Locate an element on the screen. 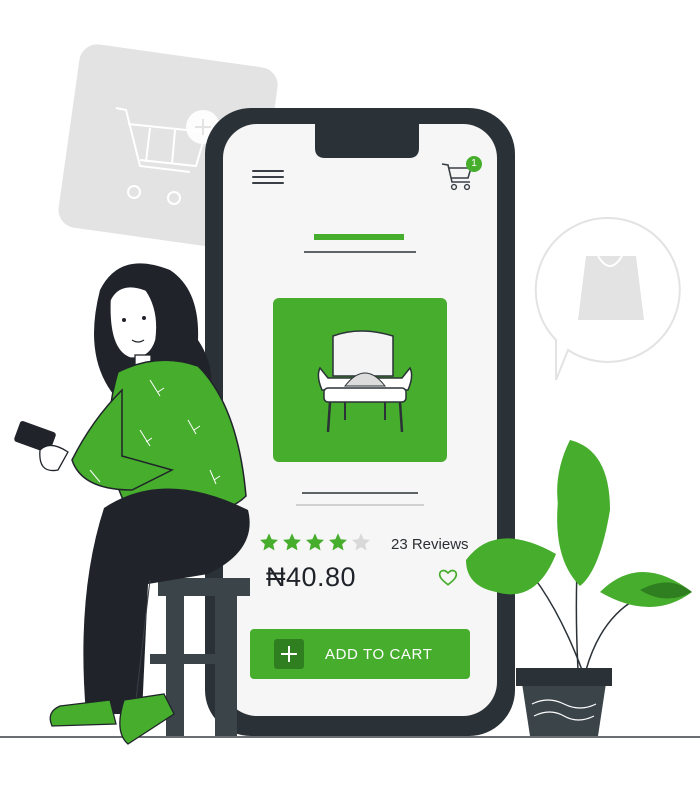 This screenshot has height=800, width=700. cart-count-badge: 1 is located at coordinates (474, 164).